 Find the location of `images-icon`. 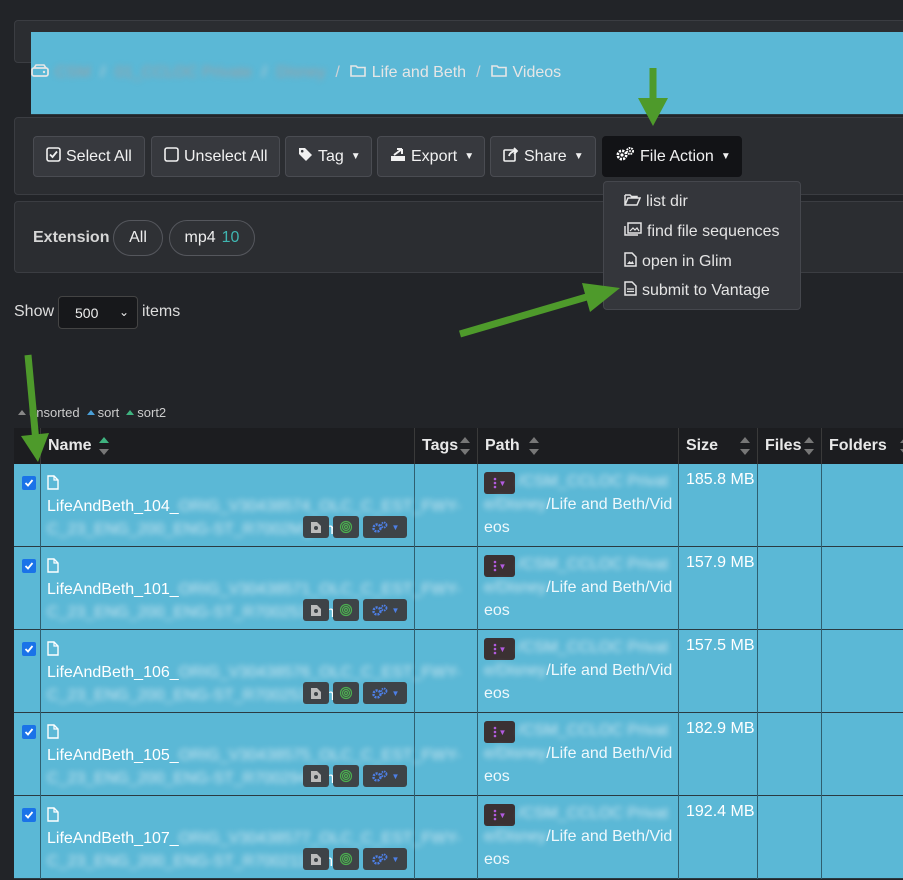

images-icon is located at coordinates (633, 231).